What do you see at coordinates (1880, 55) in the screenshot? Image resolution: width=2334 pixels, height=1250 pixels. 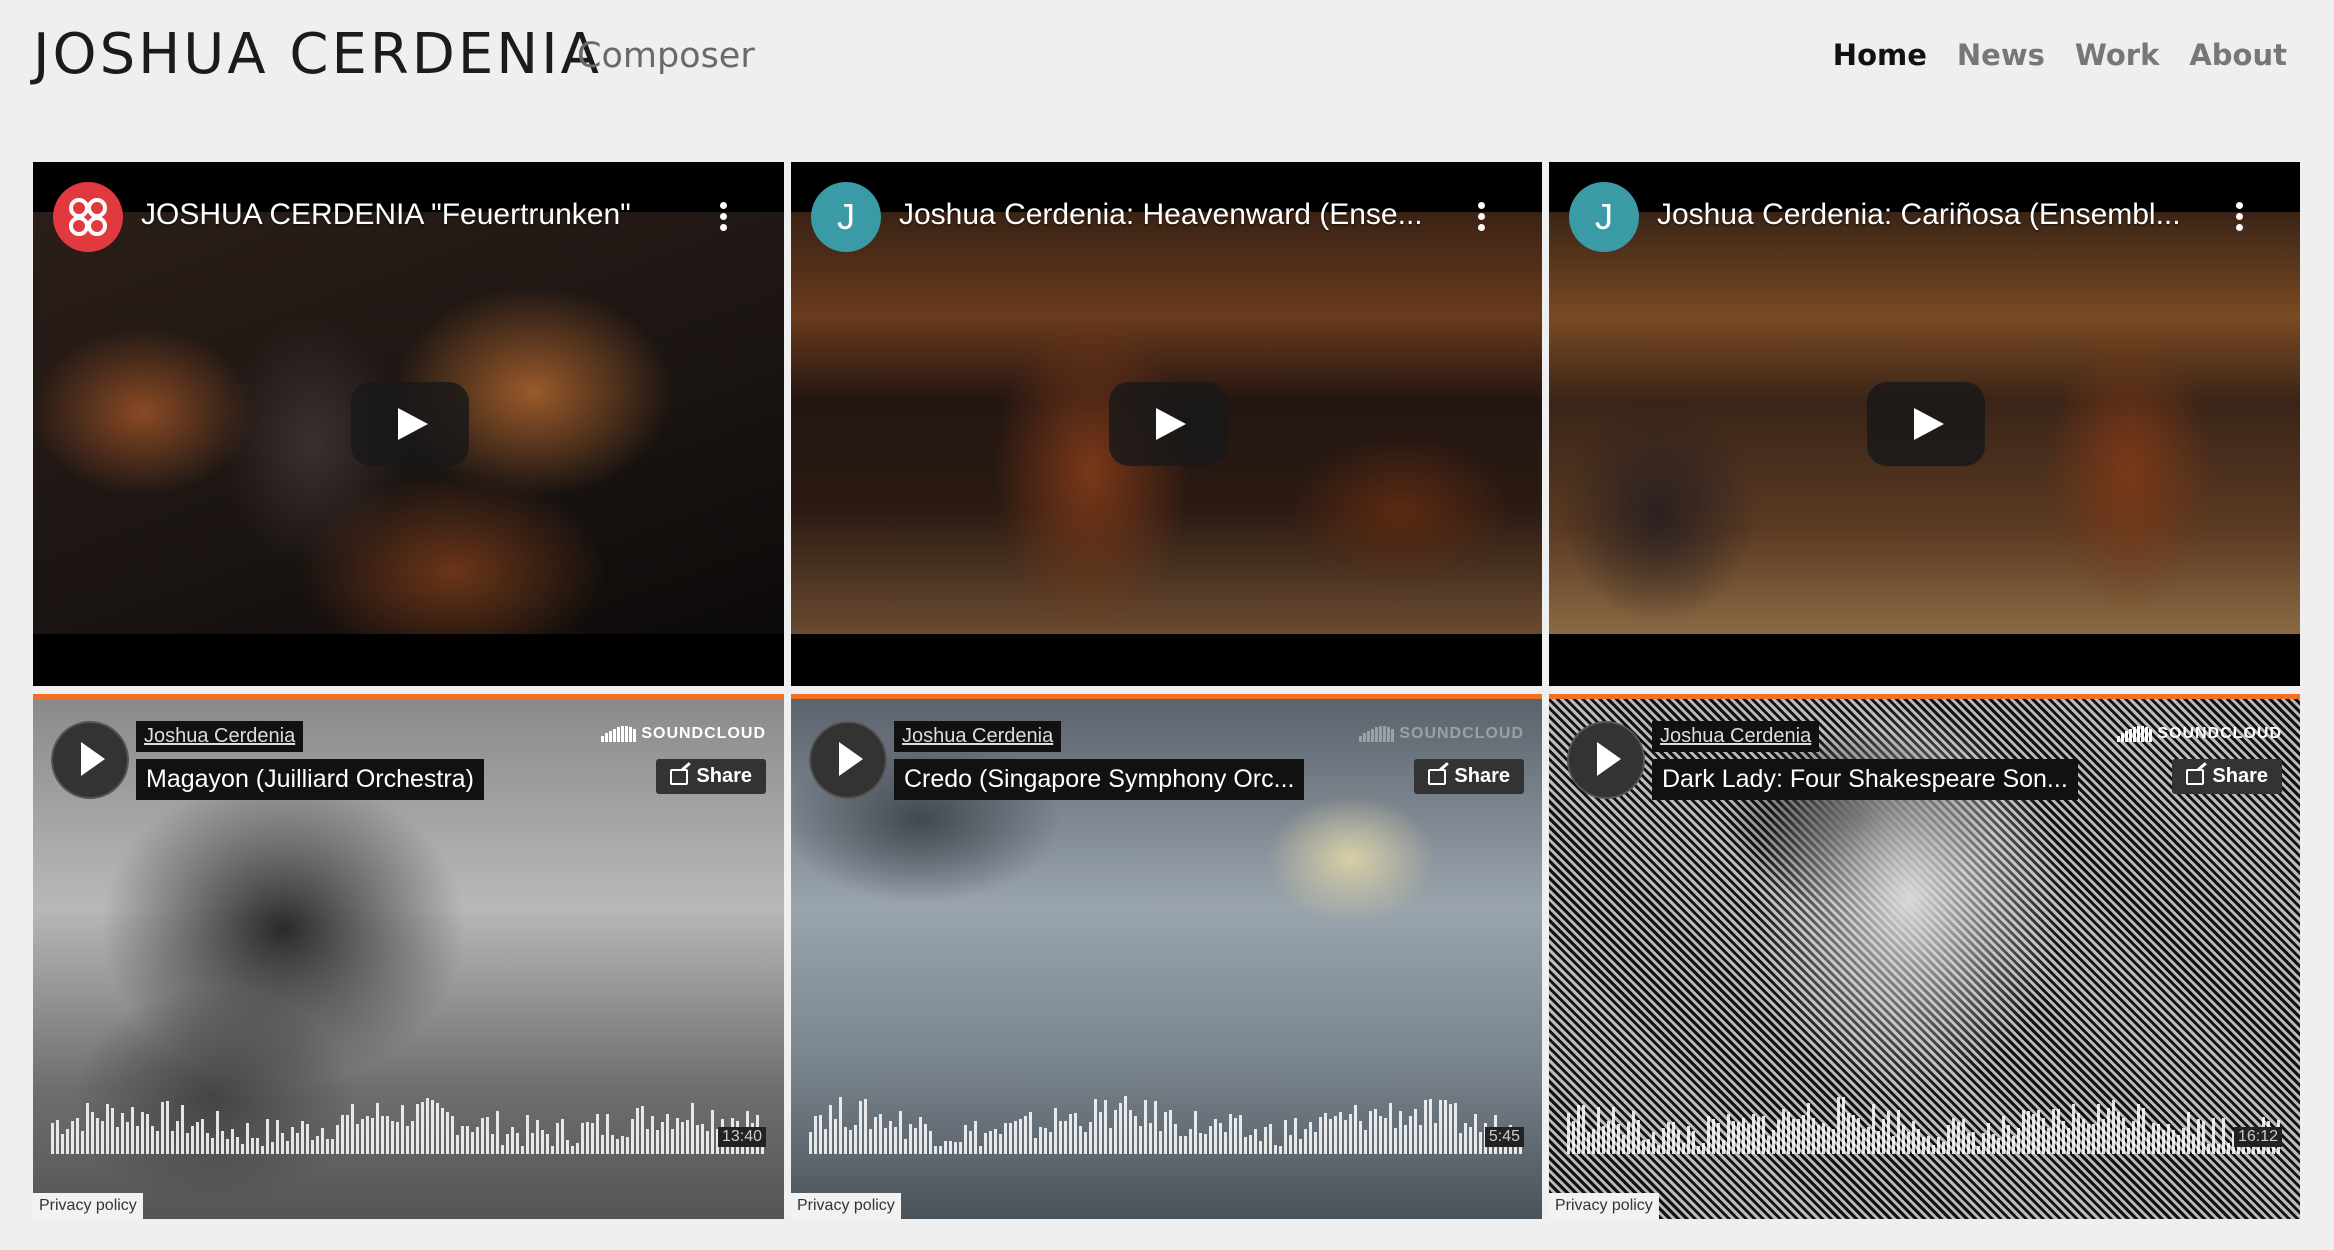 I see `nav-home: Home` at bounding box center [1880, 55].